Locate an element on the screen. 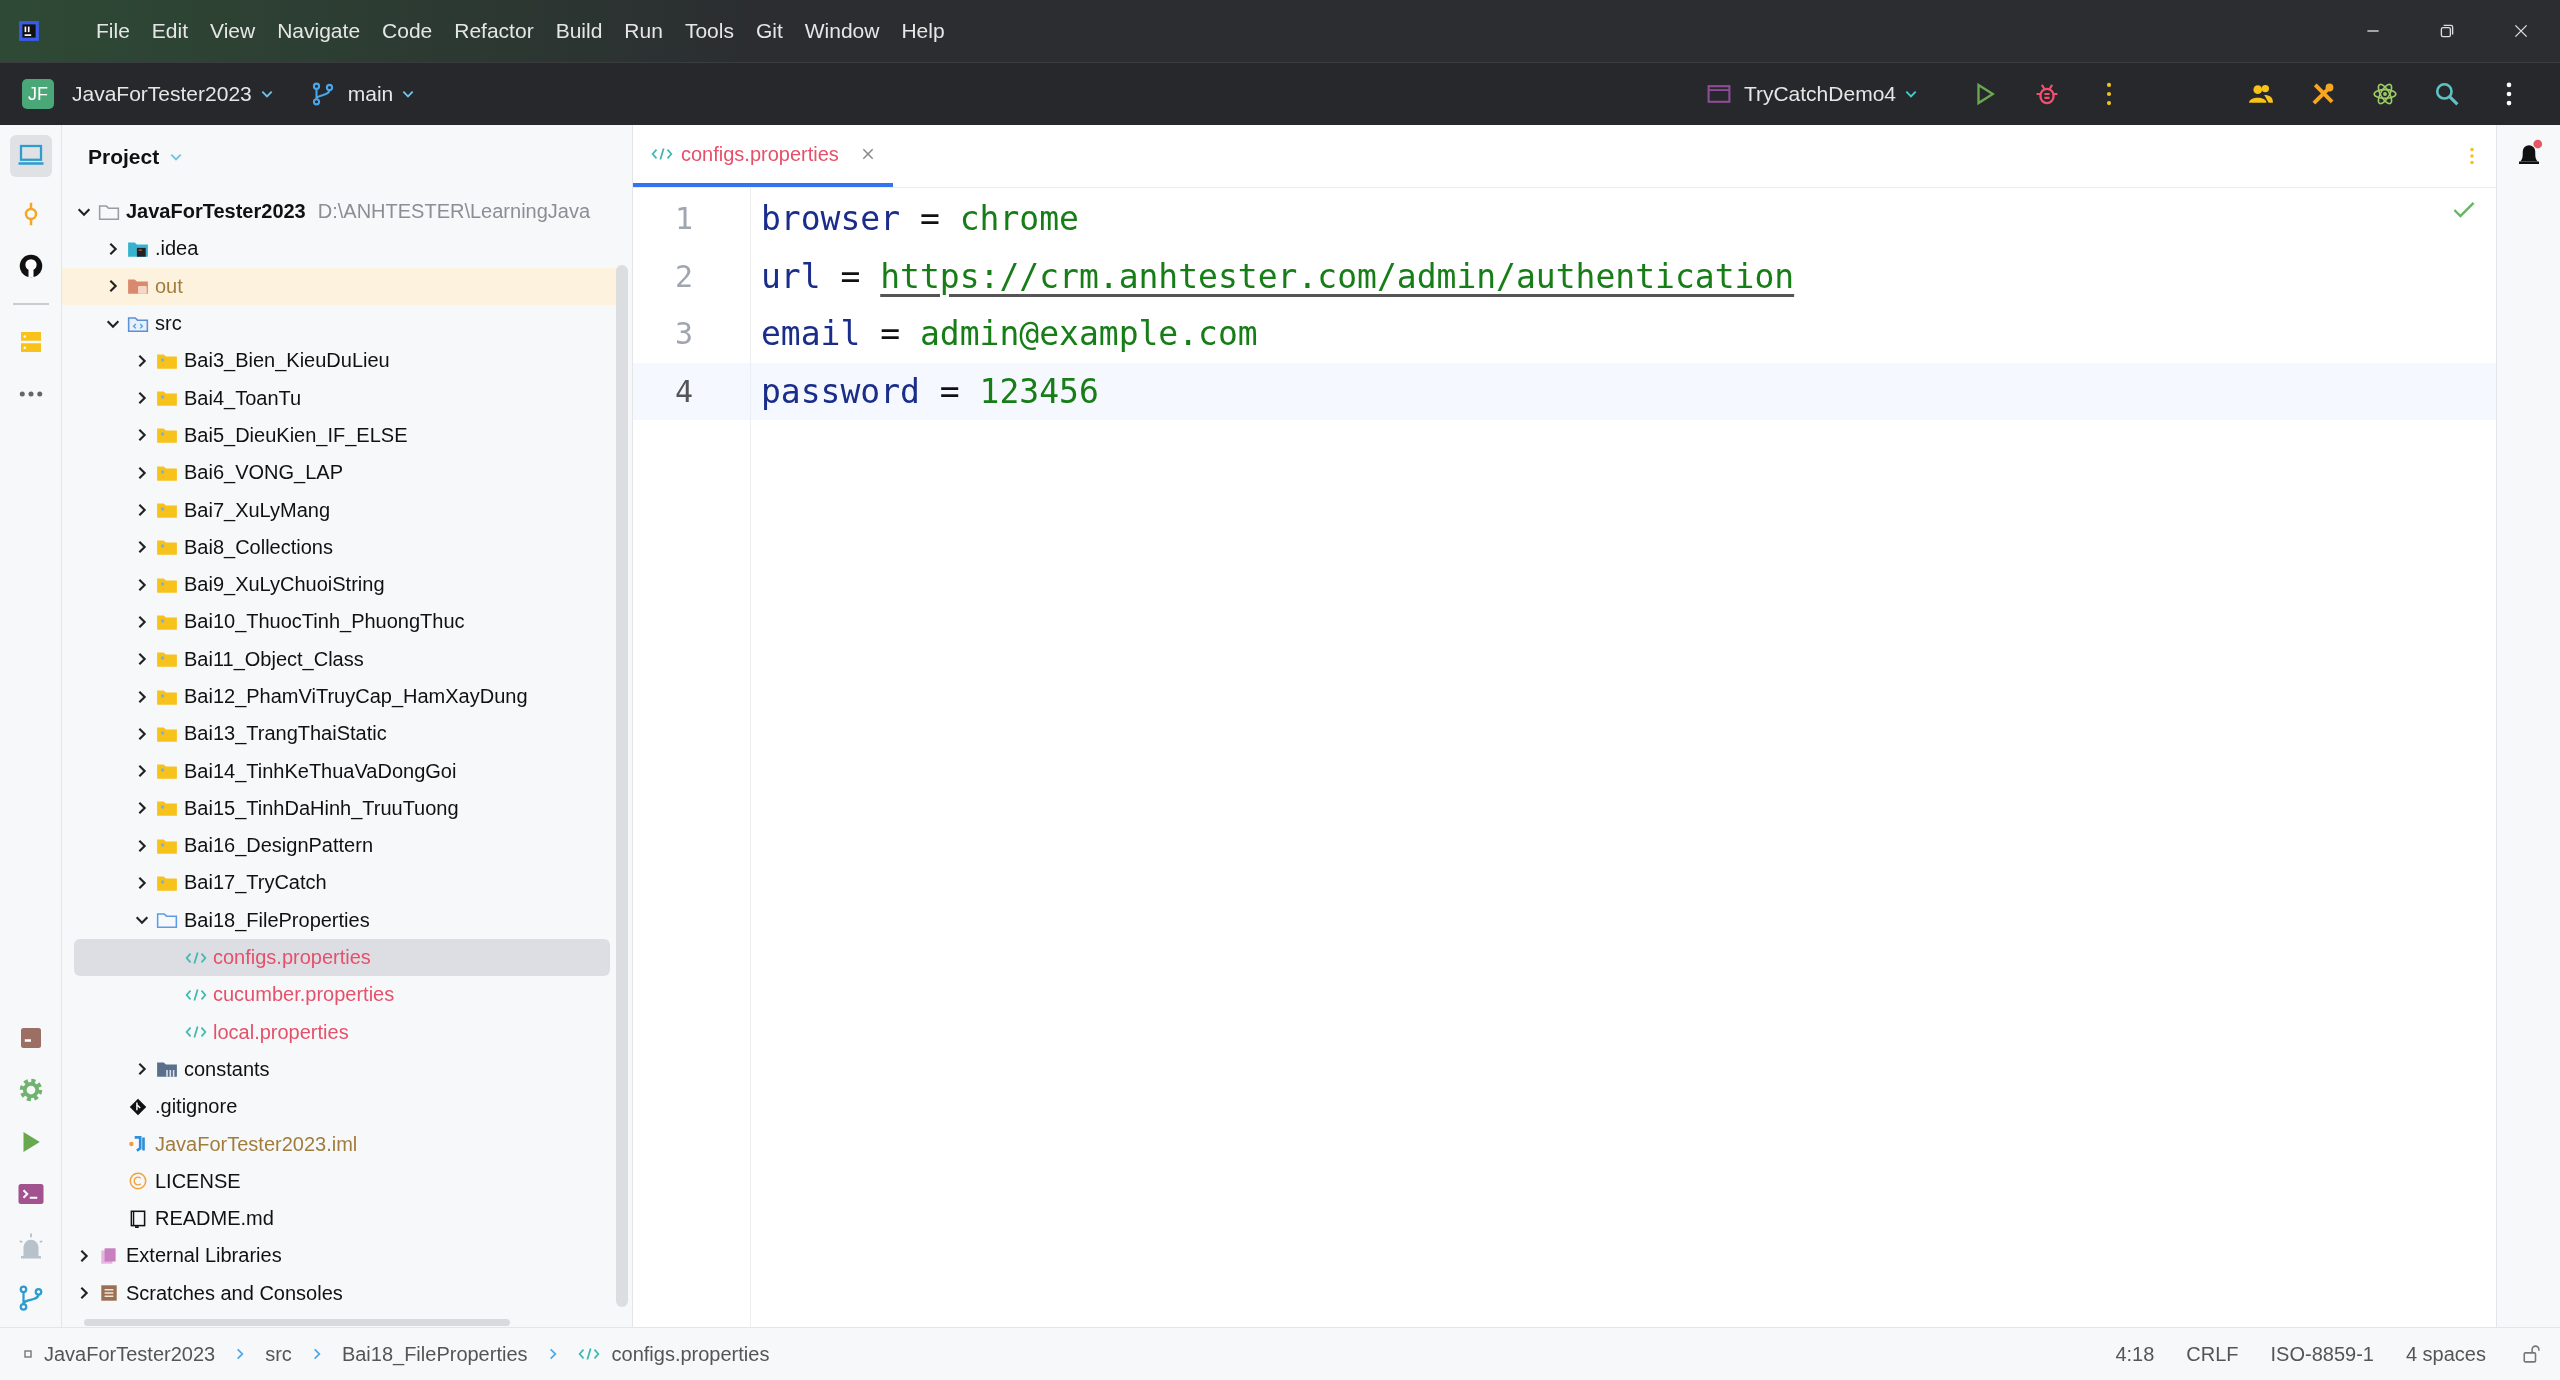 This screenshot has height=1380, width=2560. tree-item-label: Bai15_TinhDaHinh_TruuTuong is located at coordinates (321, 808).